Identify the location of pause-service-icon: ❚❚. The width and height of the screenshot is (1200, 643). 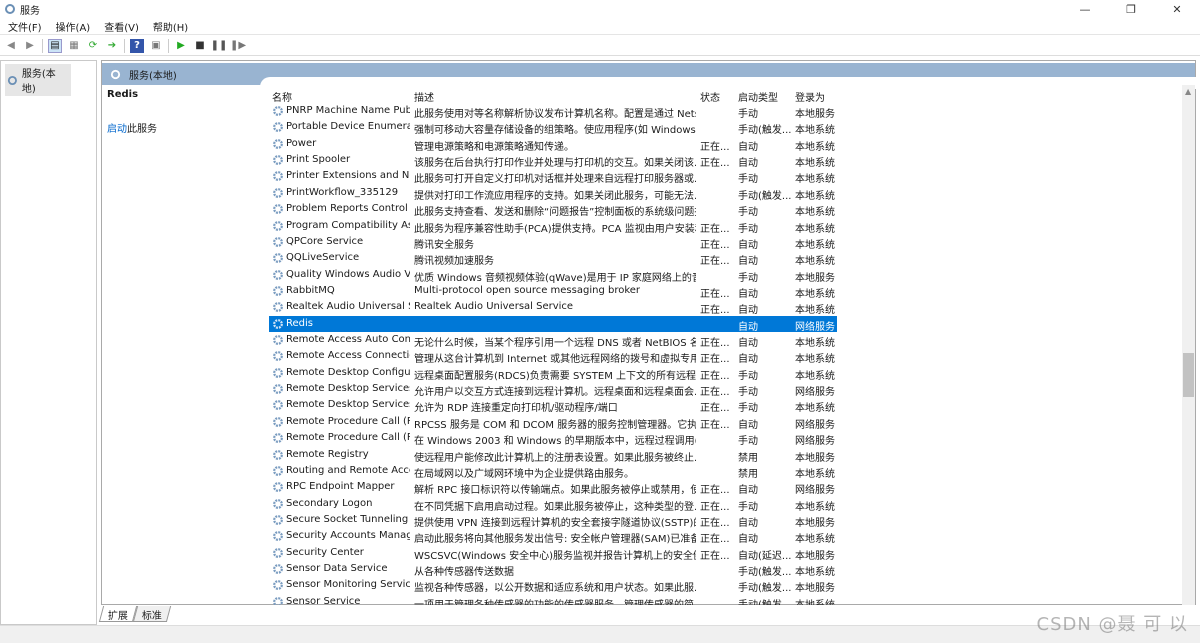
(219, 46).